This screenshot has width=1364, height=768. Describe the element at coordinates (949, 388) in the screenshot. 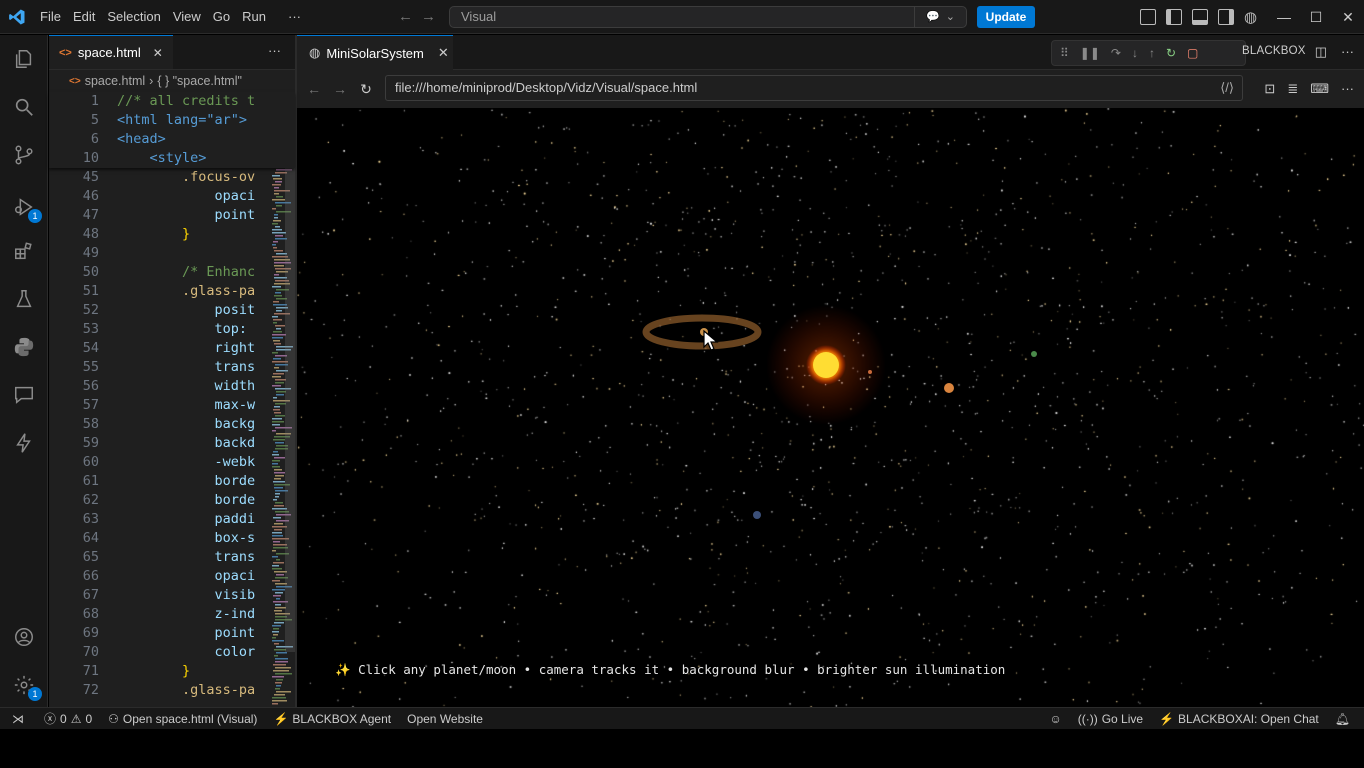

I see `planet-orange` at that location.